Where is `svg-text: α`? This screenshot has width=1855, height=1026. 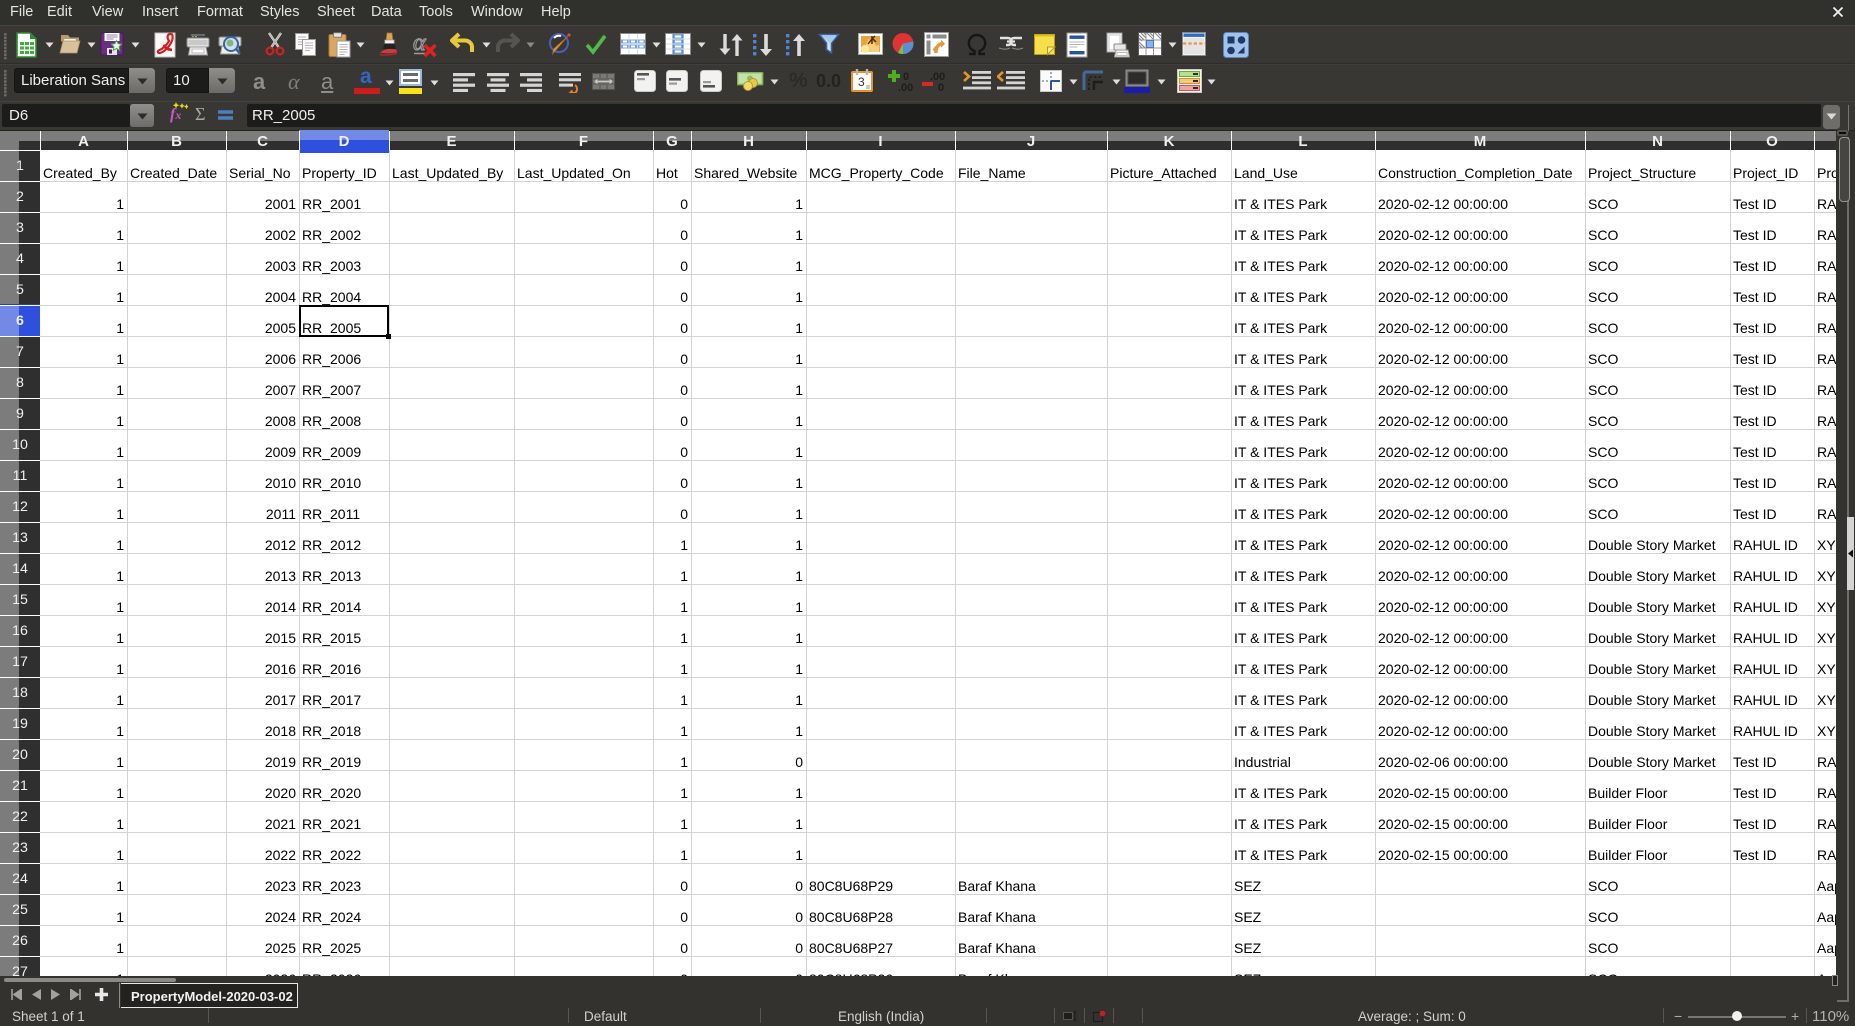 svg-text: α is located at coordinates (419, 44).